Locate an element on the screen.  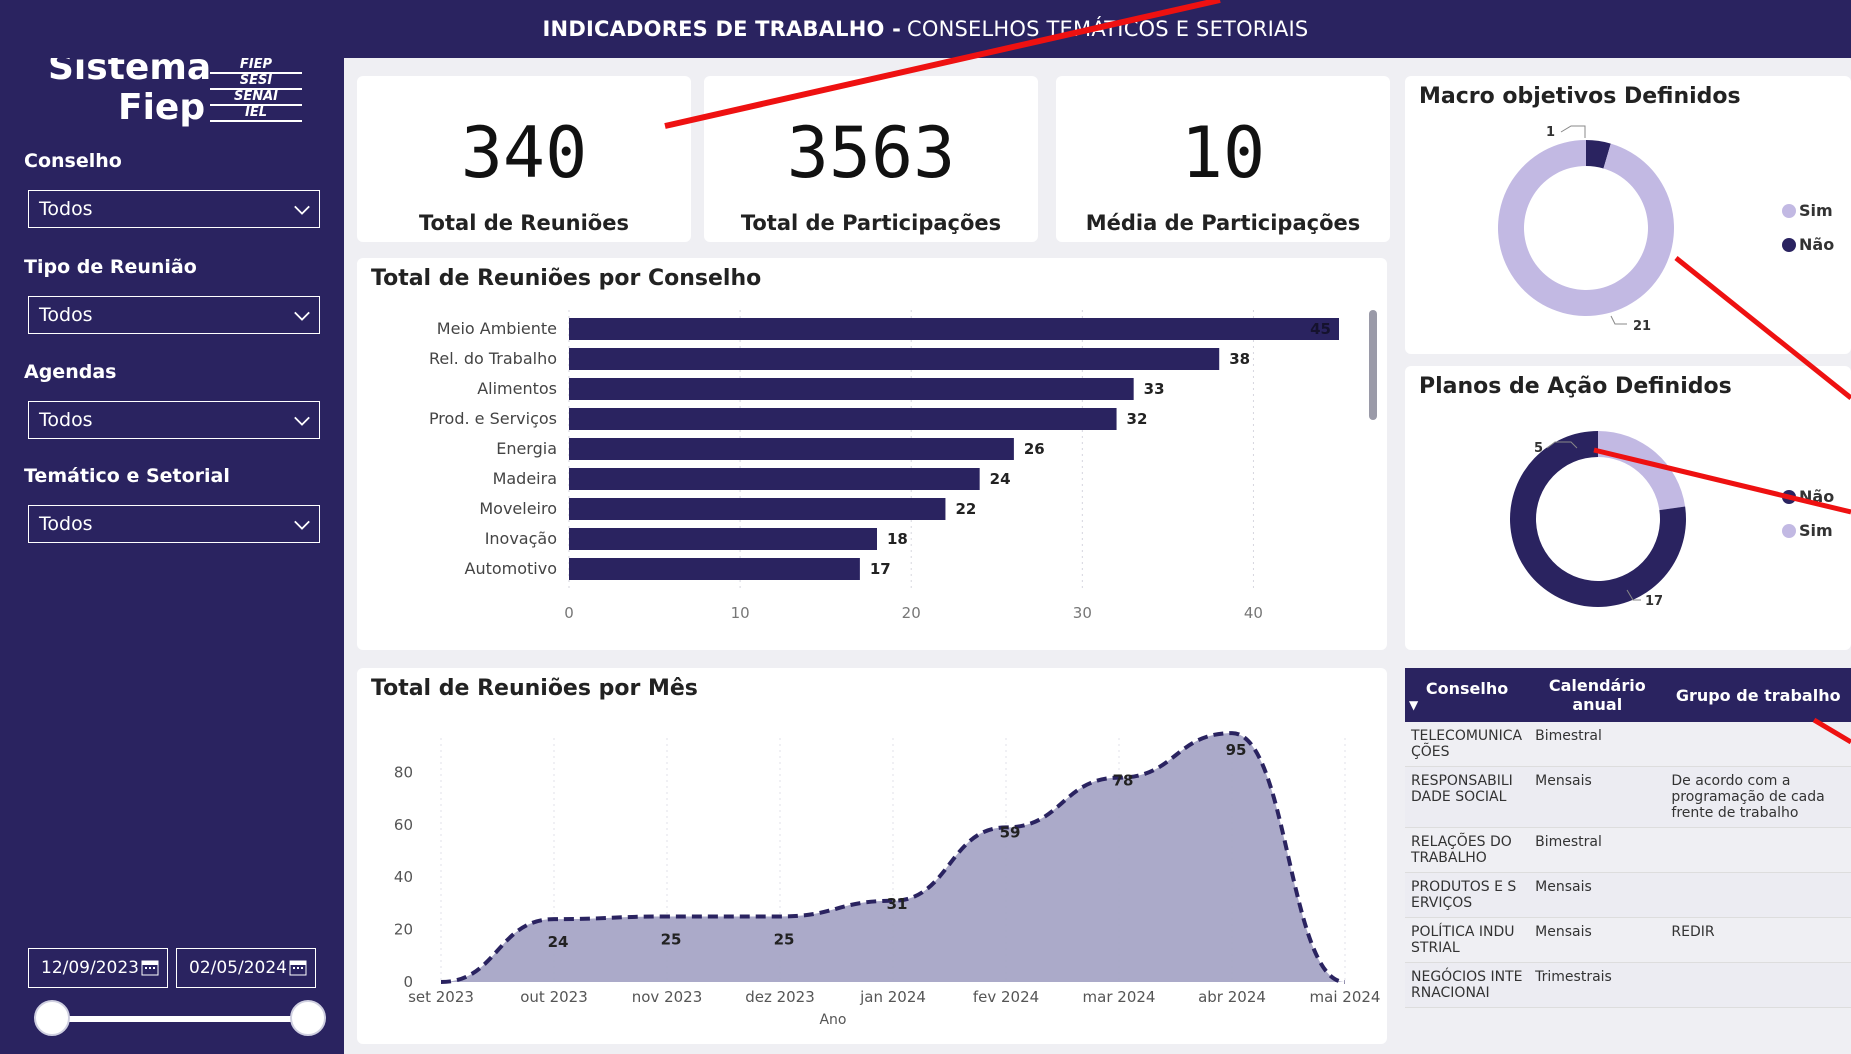
bar-category-label: Prod. e Serviços is located at coordinates (493, 418).